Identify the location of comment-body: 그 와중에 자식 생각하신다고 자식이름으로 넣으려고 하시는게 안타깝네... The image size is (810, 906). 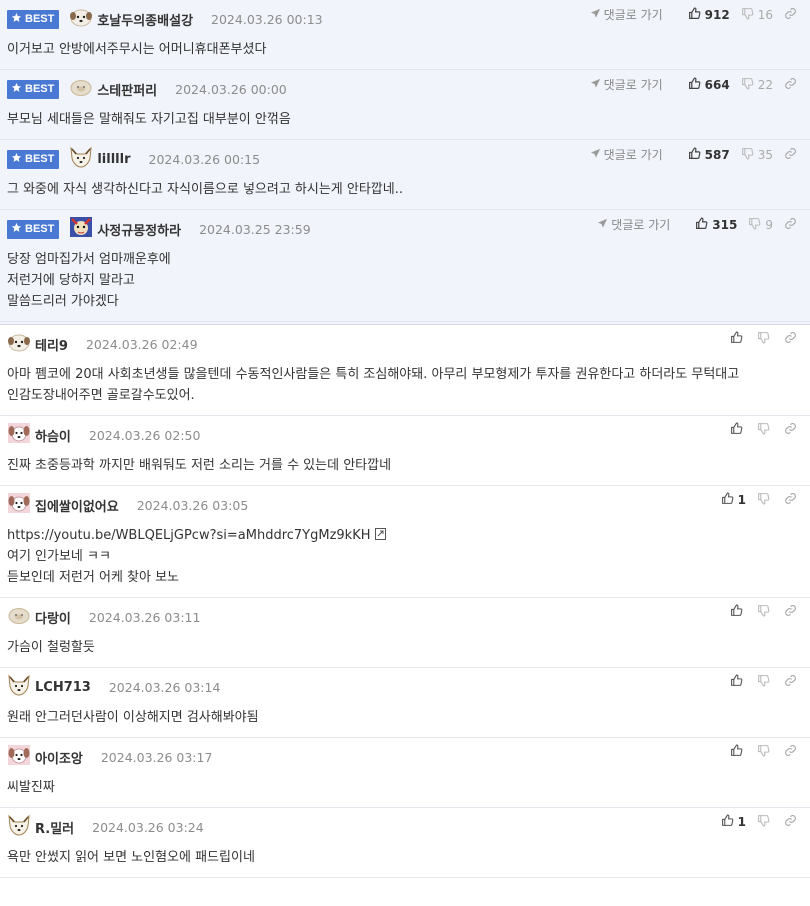
(405, 189).